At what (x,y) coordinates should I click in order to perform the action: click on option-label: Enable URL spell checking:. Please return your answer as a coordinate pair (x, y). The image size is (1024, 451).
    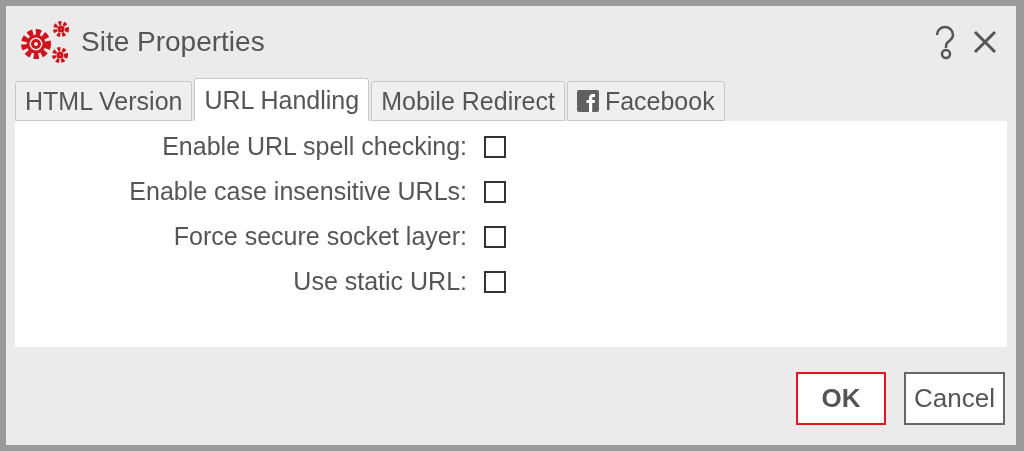
    Looking at the image, I should click on (314, 146).